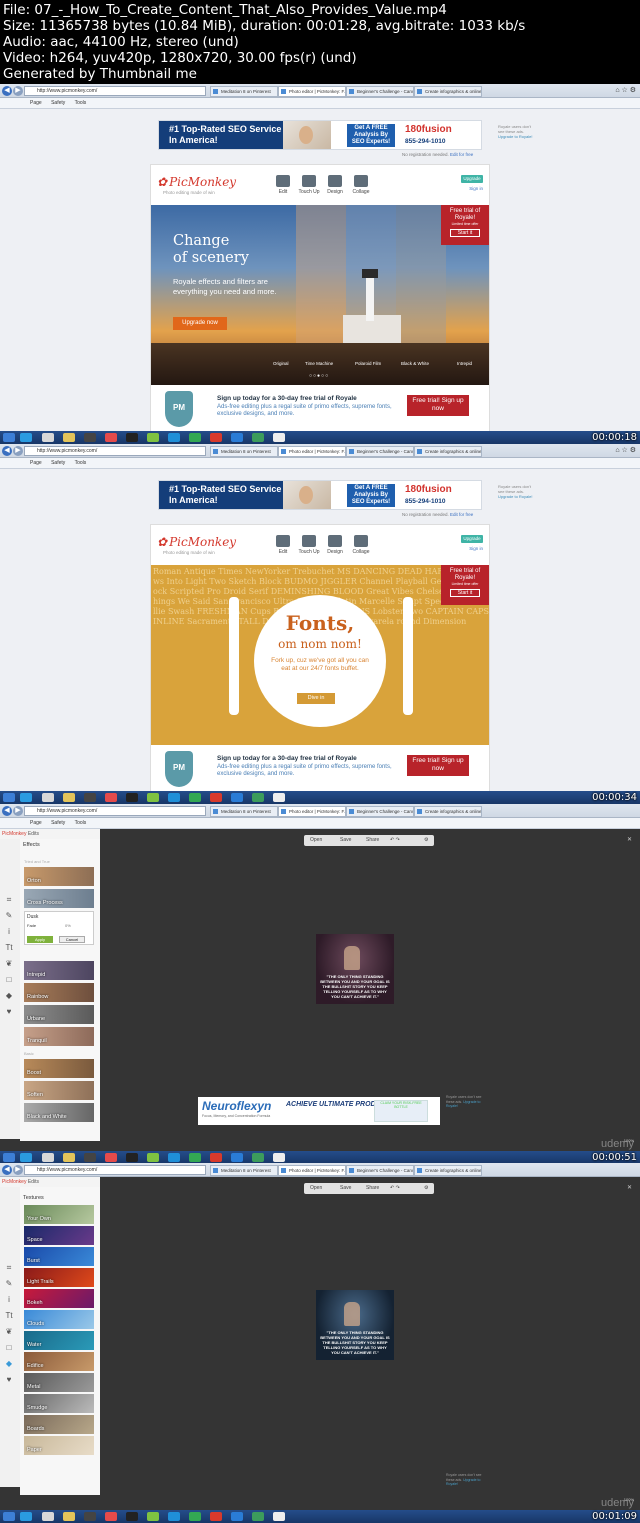  Describe the element at coordinates (335, 185) in the screenshot. I see `nav-design: Design` at that location.